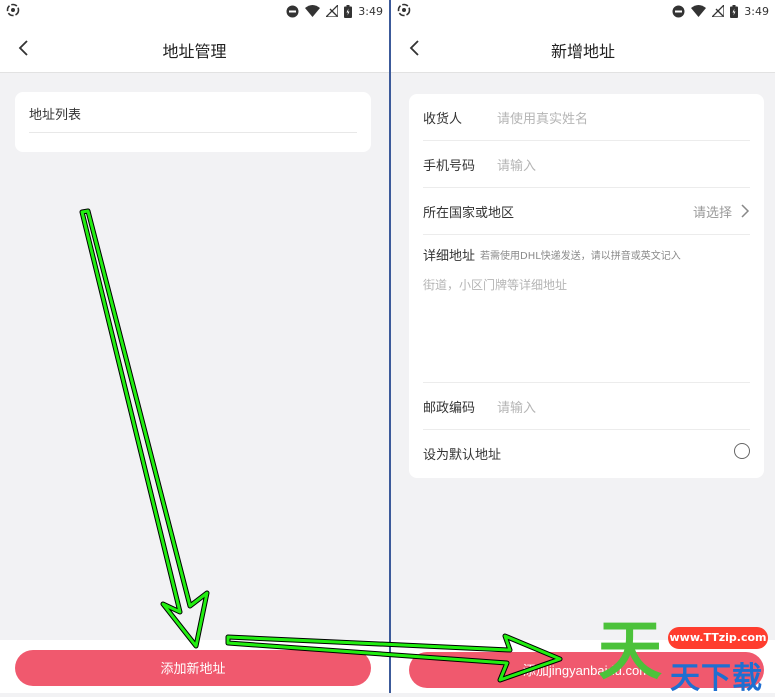  Describe the element at coordinates (712, 211) in the screenshot. I see `region-select: 请选择` at that location.